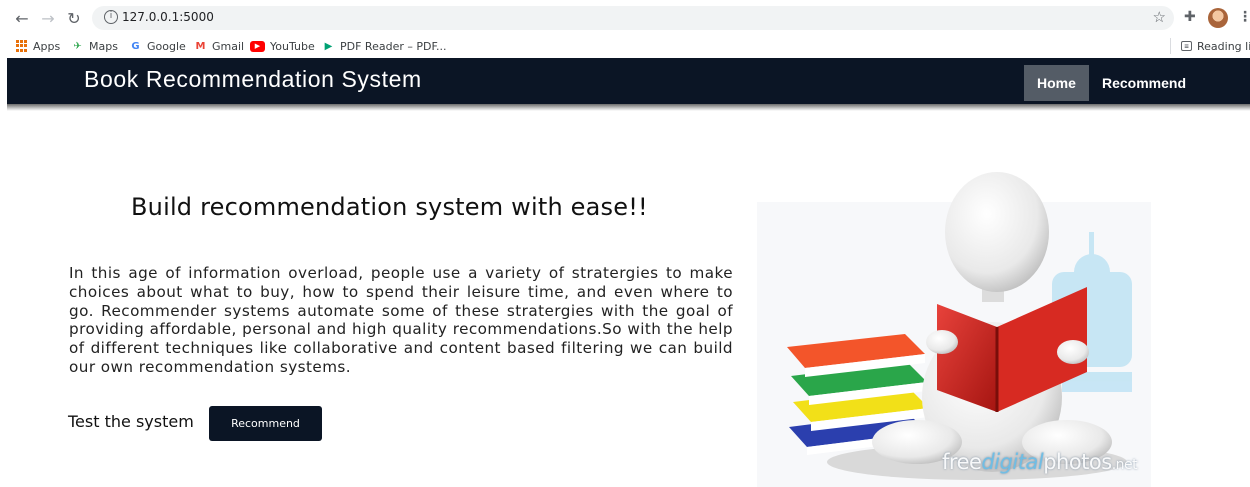 Image resolution: width=1250 pixels, height=487 pixels. Describe the element at coordinates (22, 46) in the screenshot. I see `apps-grid-icon` at that location.